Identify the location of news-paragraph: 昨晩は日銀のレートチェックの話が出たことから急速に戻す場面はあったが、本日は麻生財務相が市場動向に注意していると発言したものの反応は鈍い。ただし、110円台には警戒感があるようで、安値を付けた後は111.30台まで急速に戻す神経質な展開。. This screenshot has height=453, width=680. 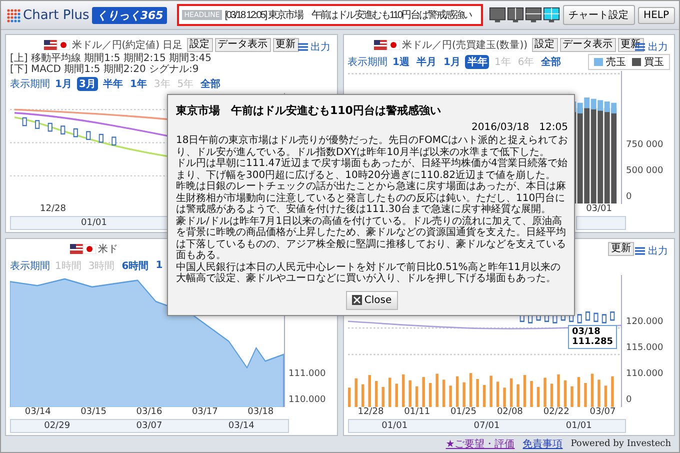
(371, 198).